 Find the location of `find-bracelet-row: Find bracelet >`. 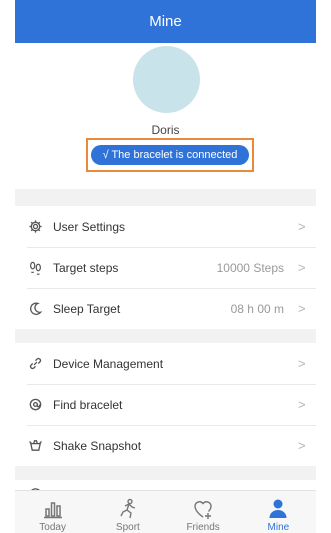

find-bracelet-row: Find bracelet > is located at coordinates (165, 404).